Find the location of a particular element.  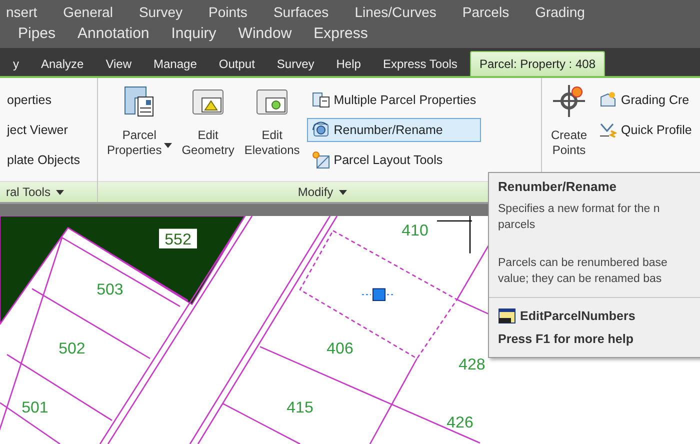

ribbon-button: operties is located at coordinates (43, 100).